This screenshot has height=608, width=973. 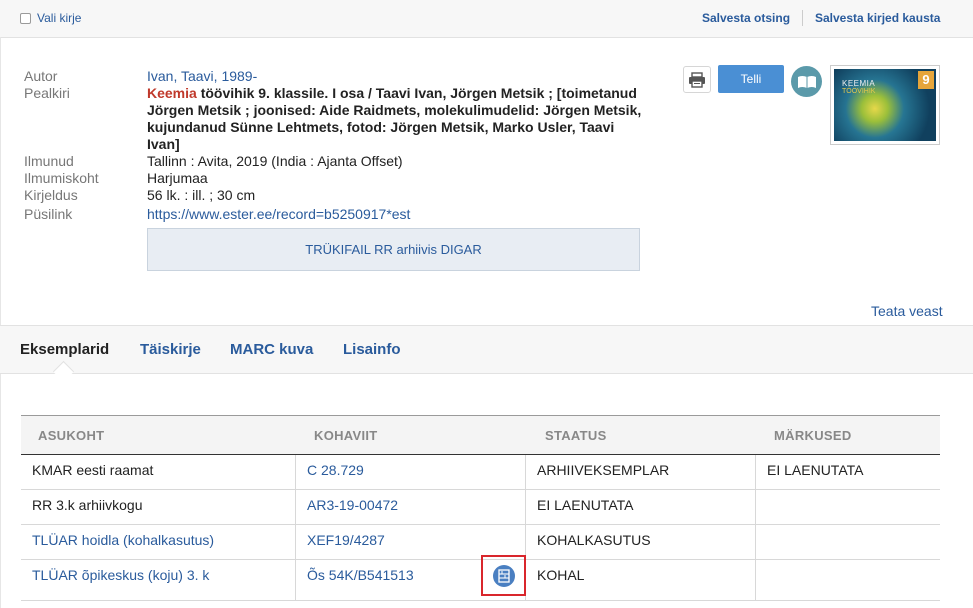 I want to click on header-call-number: KOHAVIIT, so click(x=346, y=435).